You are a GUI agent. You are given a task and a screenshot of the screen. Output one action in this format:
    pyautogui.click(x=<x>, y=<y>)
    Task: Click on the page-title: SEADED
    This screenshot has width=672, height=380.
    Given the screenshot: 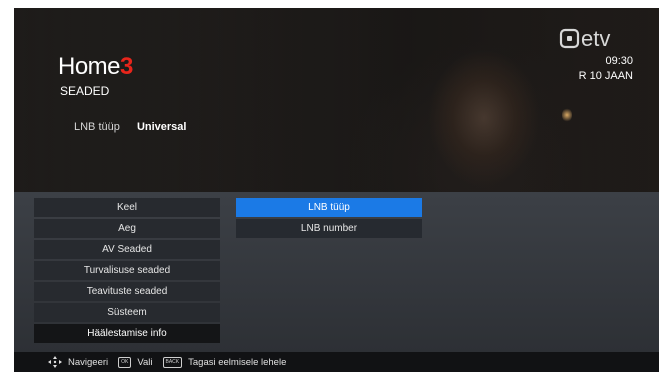 What is the action you would take?
    pyautogui.click(x=85, y=91)
    